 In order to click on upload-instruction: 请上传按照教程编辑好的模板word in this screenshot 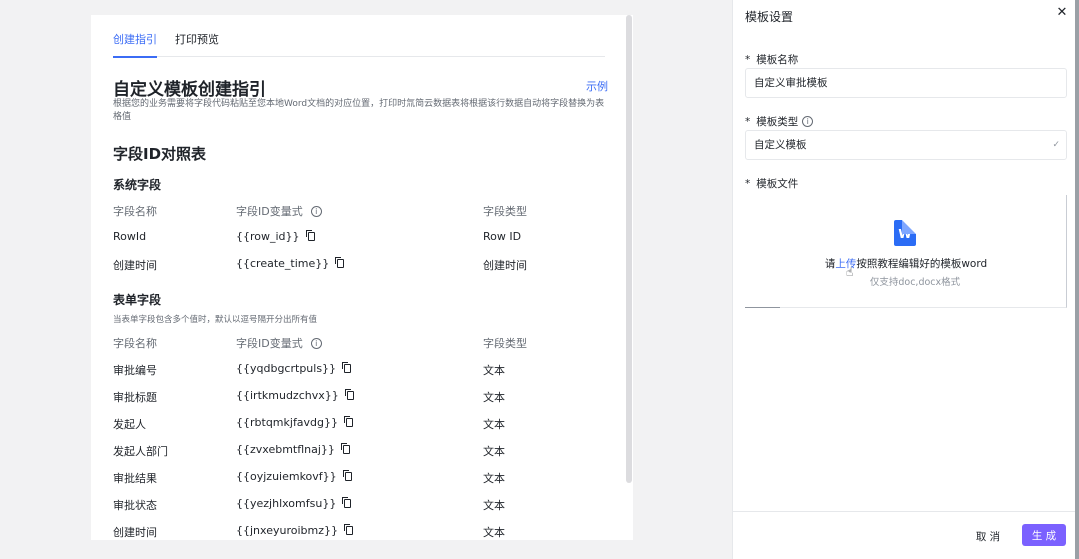, I will do `click(906, 264)`.